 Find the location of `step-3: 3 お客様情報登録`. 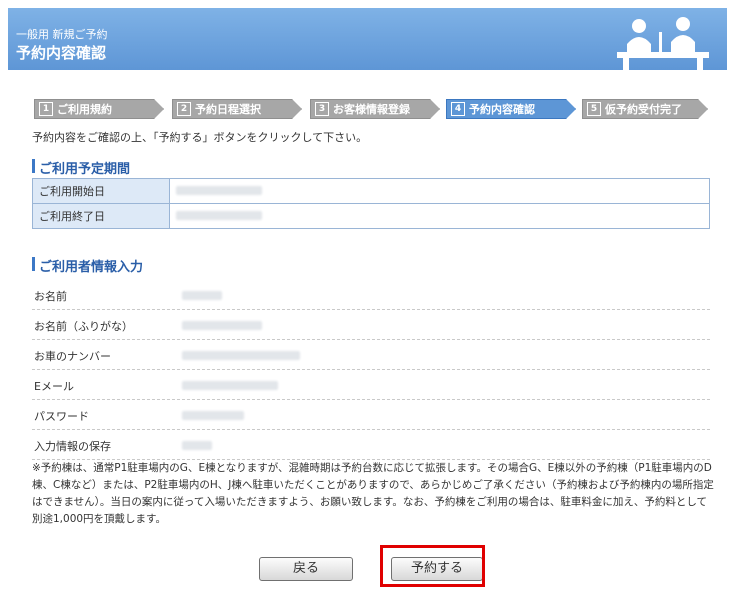

step-3: 3 お客様情報登録 is located at coordinates (375, 109).